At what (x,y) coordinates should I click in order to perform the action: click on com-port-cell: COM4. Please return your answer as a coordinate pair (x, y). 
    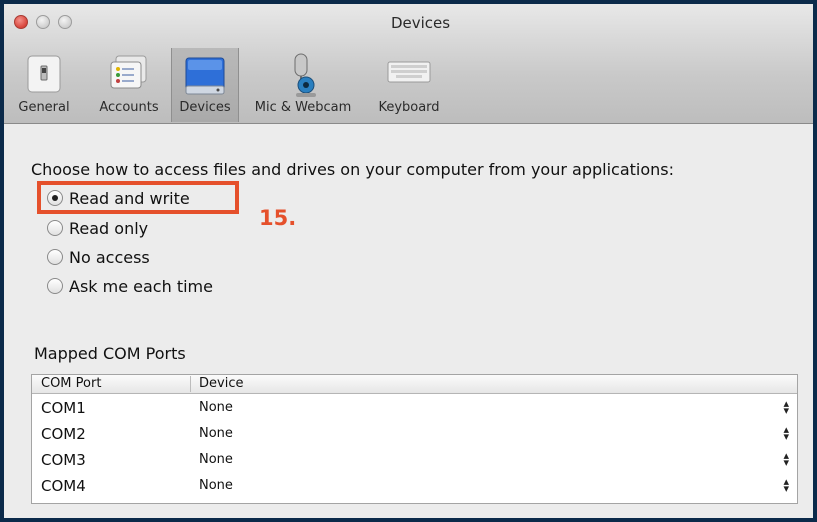
    Looking at the image, I should click on (63, 486).